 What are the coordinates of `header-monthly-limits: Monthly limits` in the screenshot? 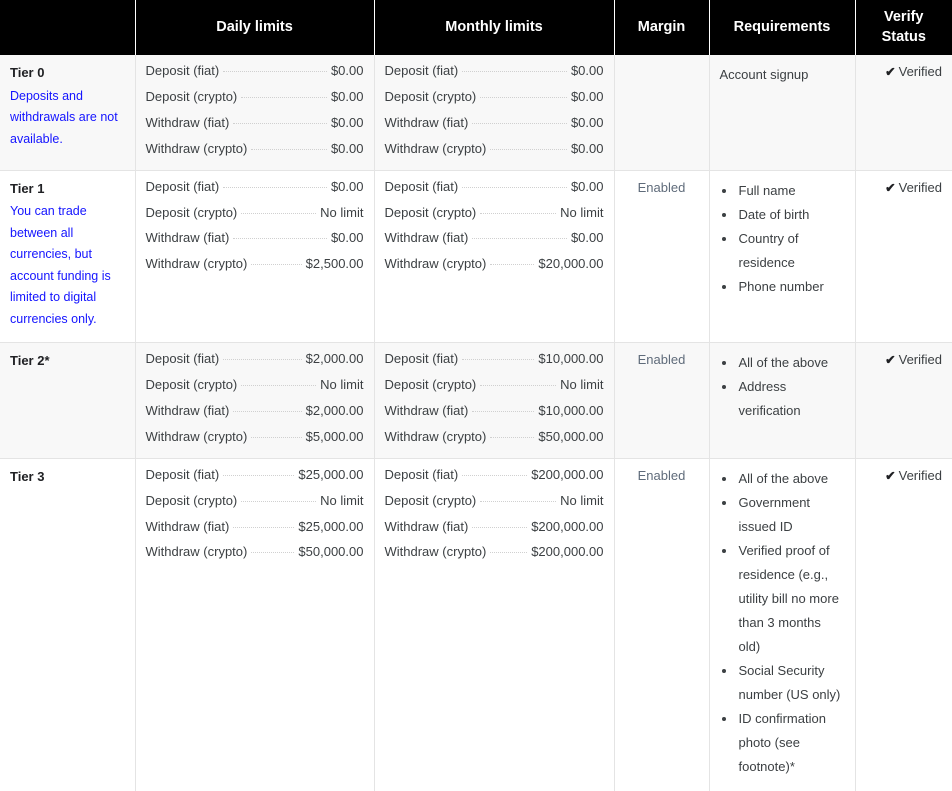 It's located at (494, 28).